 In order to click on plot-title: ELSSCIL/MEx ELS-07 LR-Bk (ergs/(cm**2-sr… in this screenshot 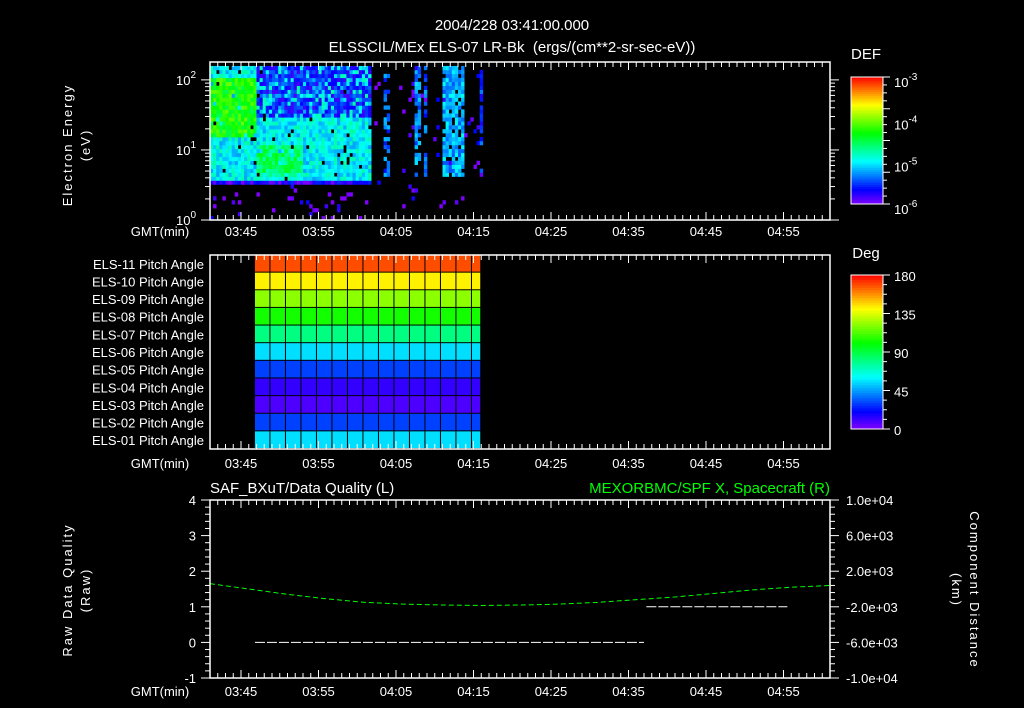, I will do `click(512, 47)`.